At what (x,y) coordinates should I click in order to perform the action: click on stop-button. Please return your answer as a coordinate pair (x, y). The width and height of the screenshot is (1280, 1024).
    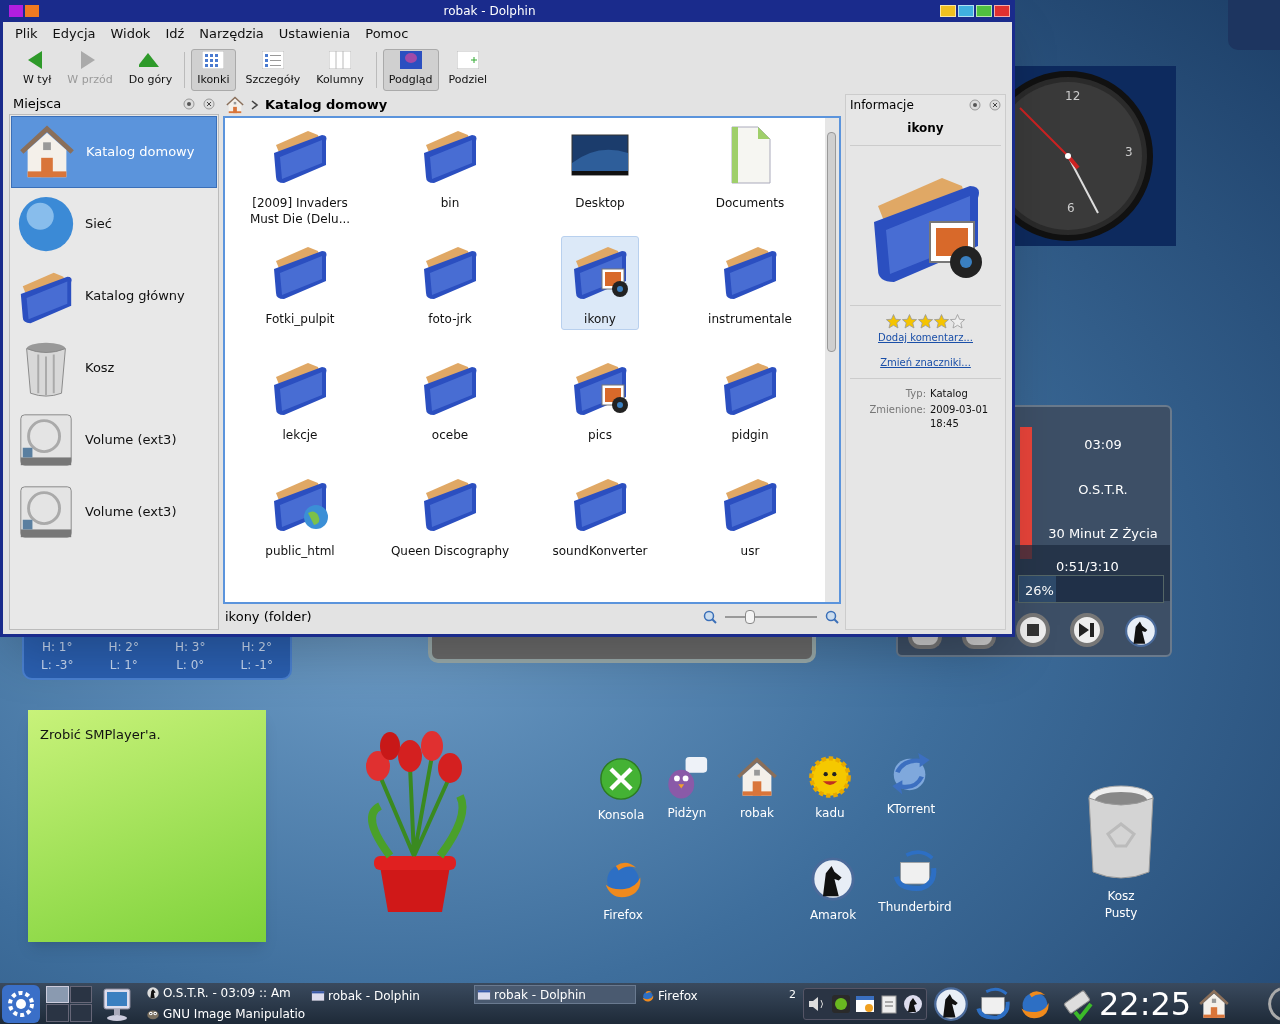
    Looking at the image, I should click on (1033, 630).